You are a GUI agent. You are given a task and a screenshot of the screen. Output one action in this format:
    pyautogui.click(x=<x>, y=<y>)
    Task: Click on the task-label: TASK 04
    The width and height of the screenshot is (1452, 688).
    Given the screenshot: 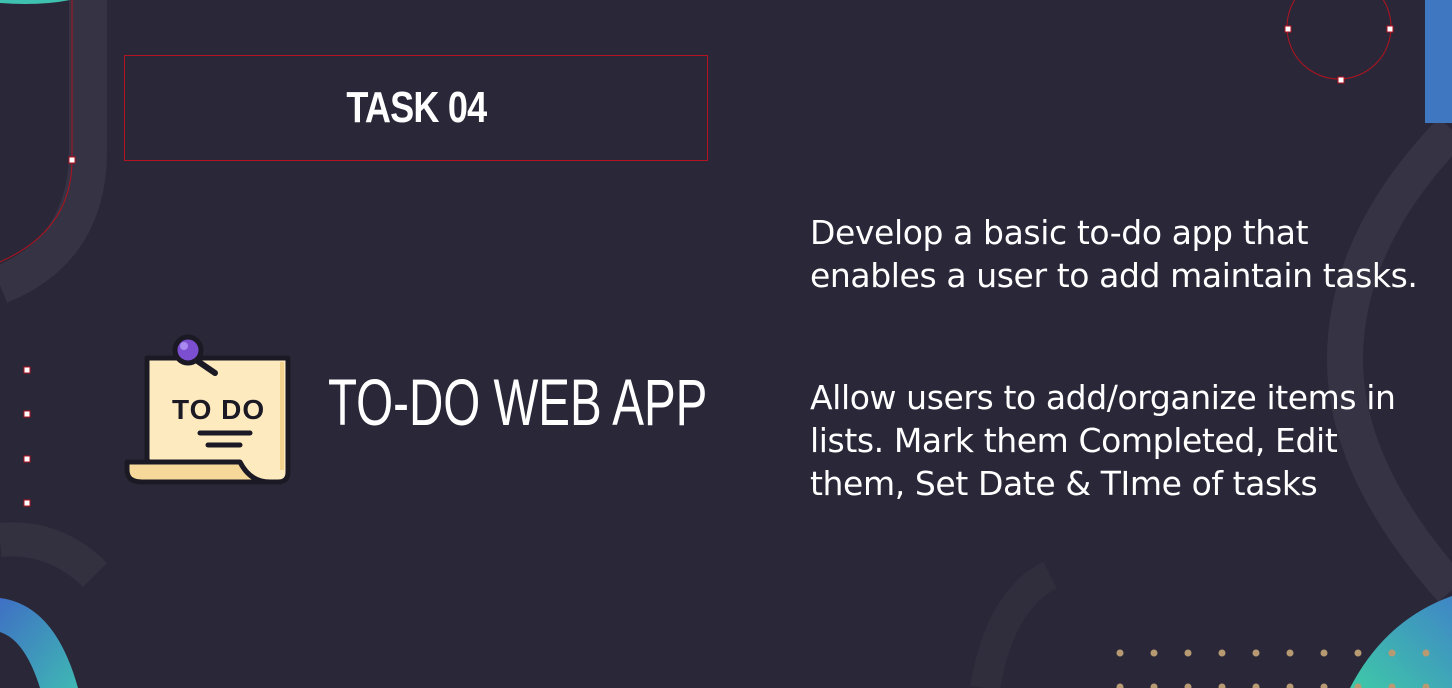 What is the action you would take?
    pyautogui.click(x=416, y=107)
    